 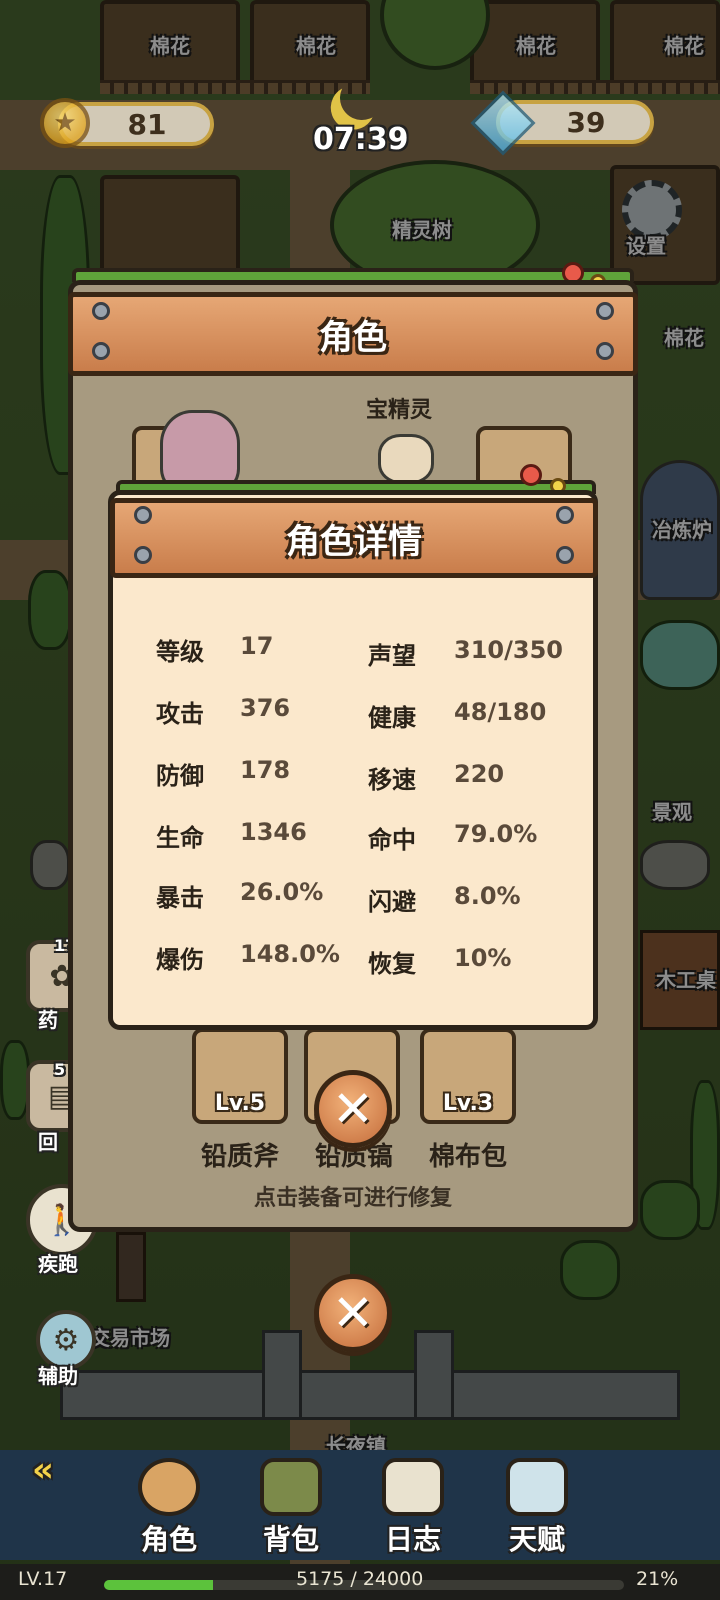 What do you see at coordinates (413, 1487) in the screenshot?
I see `journal-icon` at bounding box center [413, 1487].